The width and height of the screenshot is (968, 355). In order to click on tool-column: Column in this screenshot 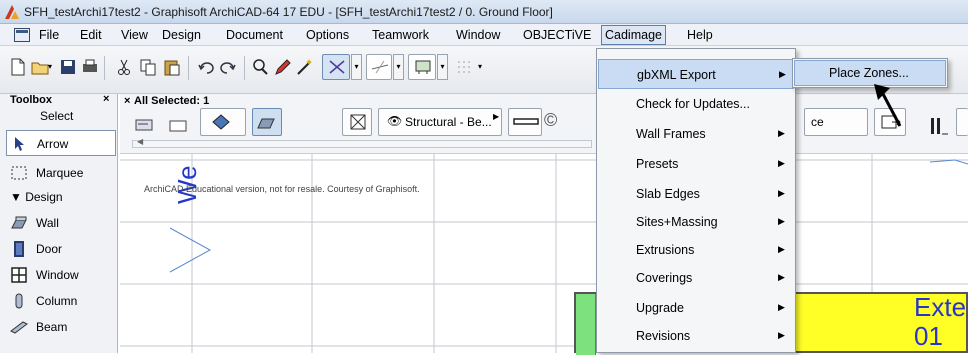, I will do `click(61, 301)`.